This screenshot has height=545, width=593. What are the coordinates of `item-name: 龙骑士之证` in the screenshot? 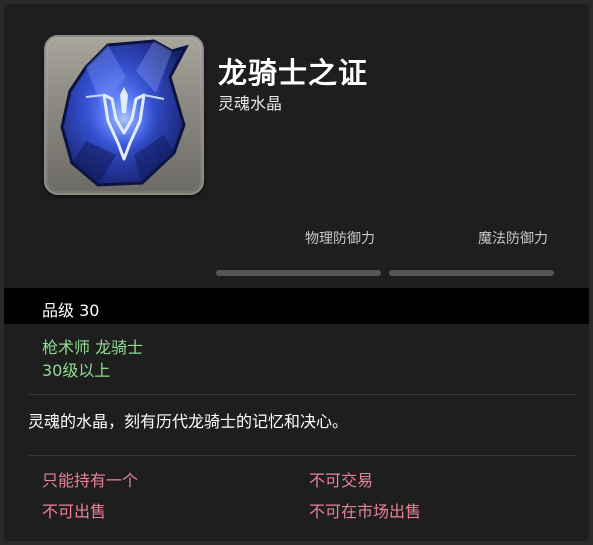 It's located at (293, 73).